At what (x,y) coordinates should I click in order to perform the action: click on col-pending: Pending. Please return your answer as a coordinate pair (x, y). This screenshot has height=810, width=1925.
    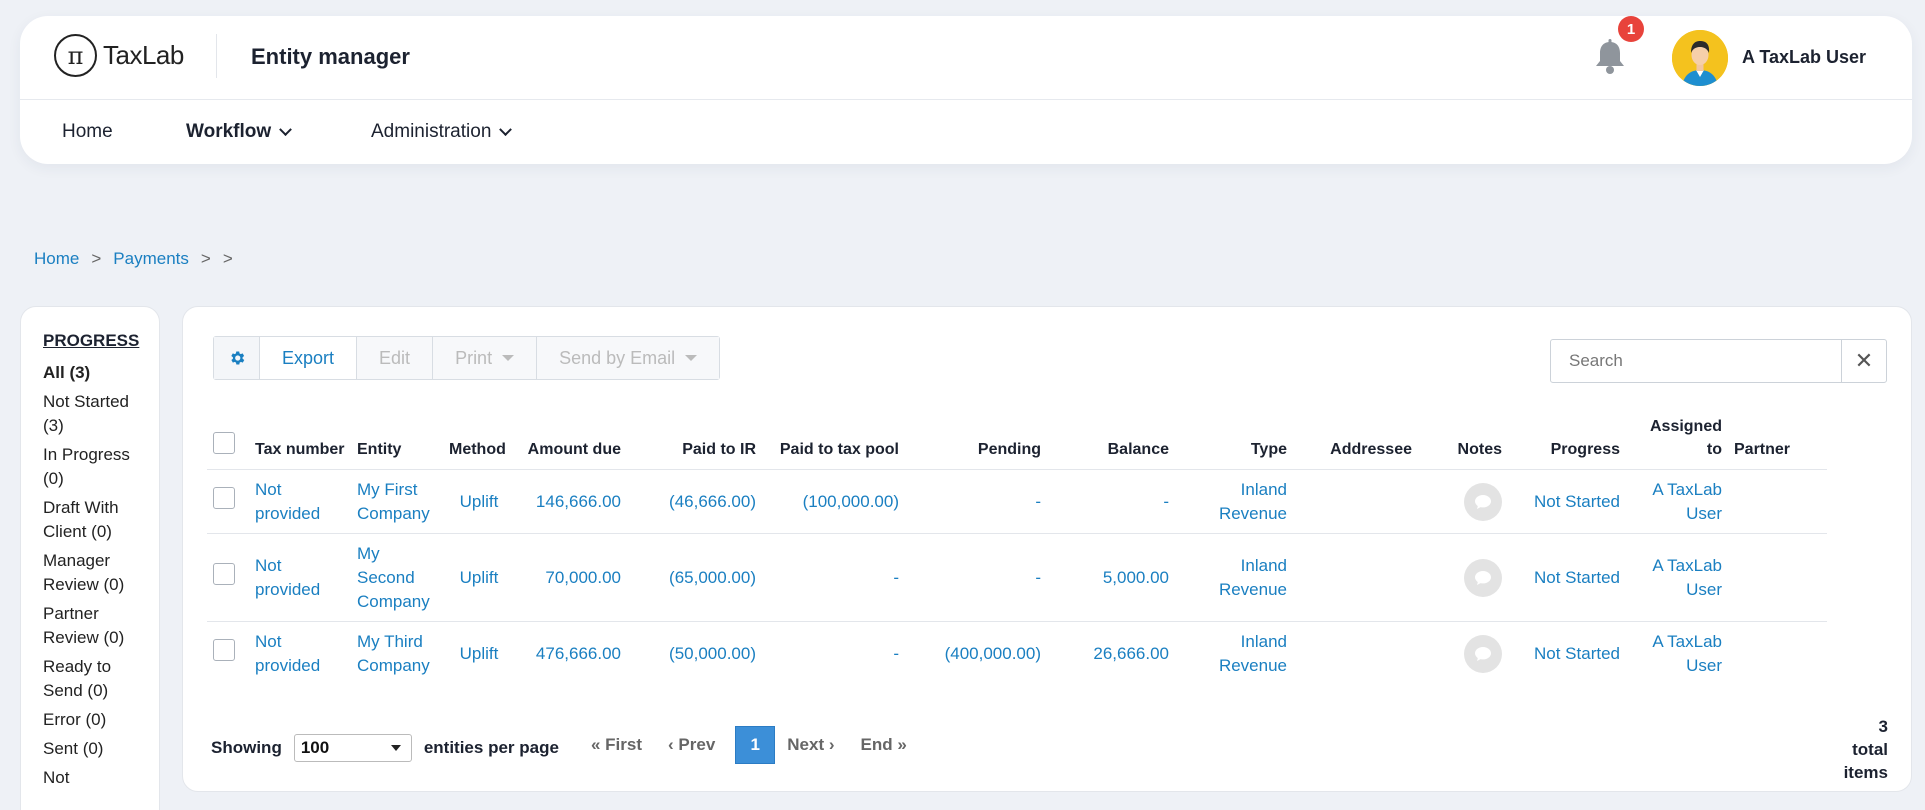
    Looking at the image, I should click on (976, 442).